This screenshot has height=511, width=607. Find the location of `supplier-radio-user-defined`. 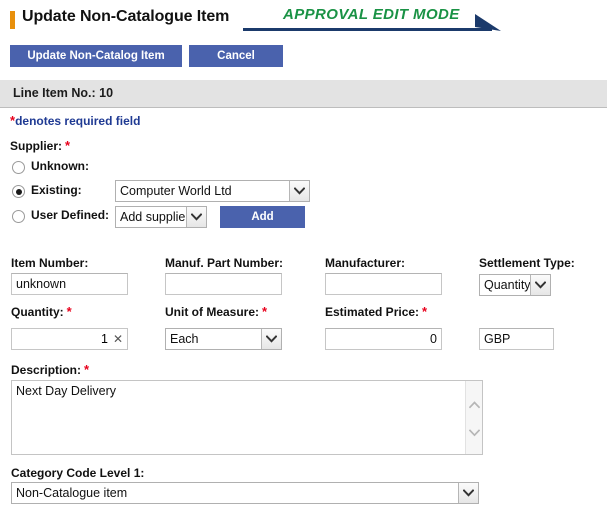

supplier-radio-user-defined is located at coordinates (18, 216).